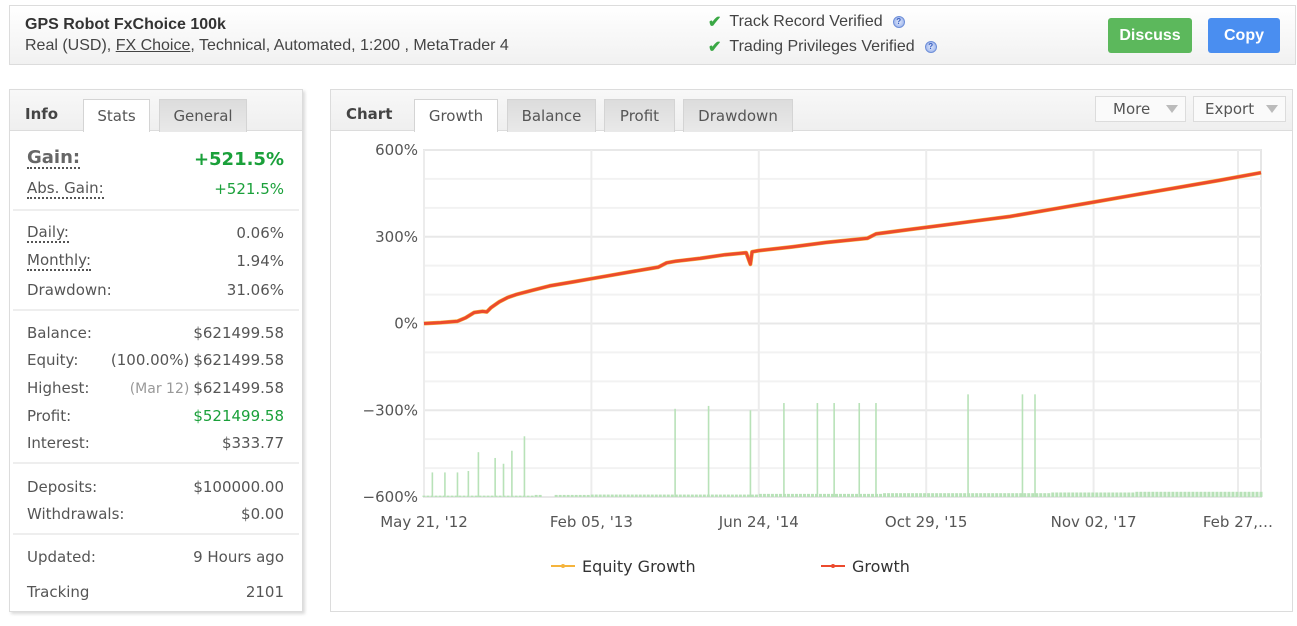  Describe the element at coordinates (456, 115) in the screenshot. I see `tab-growth: Growth` at that location.